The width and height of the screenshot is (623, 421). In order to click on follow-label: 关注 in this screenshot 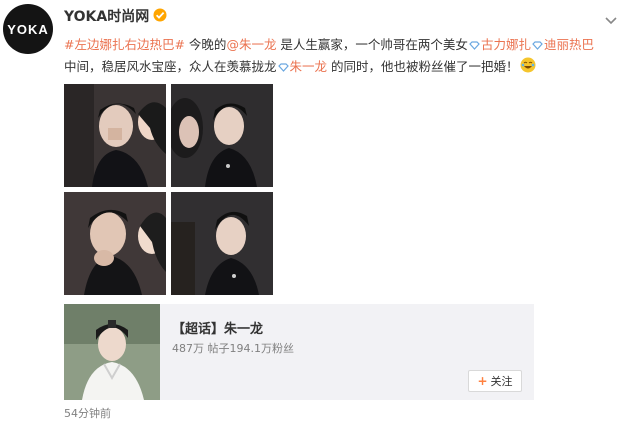, I will do `click(501, 381)`.